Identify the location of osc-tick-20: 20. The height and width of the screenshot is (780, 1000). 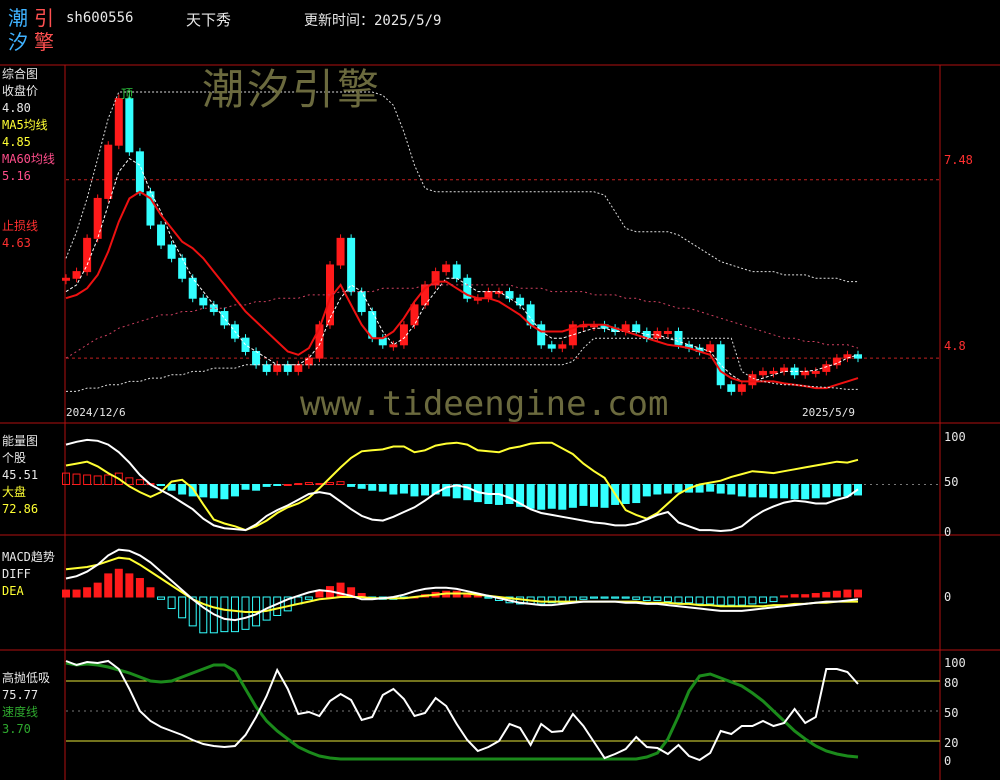
(951, 743).